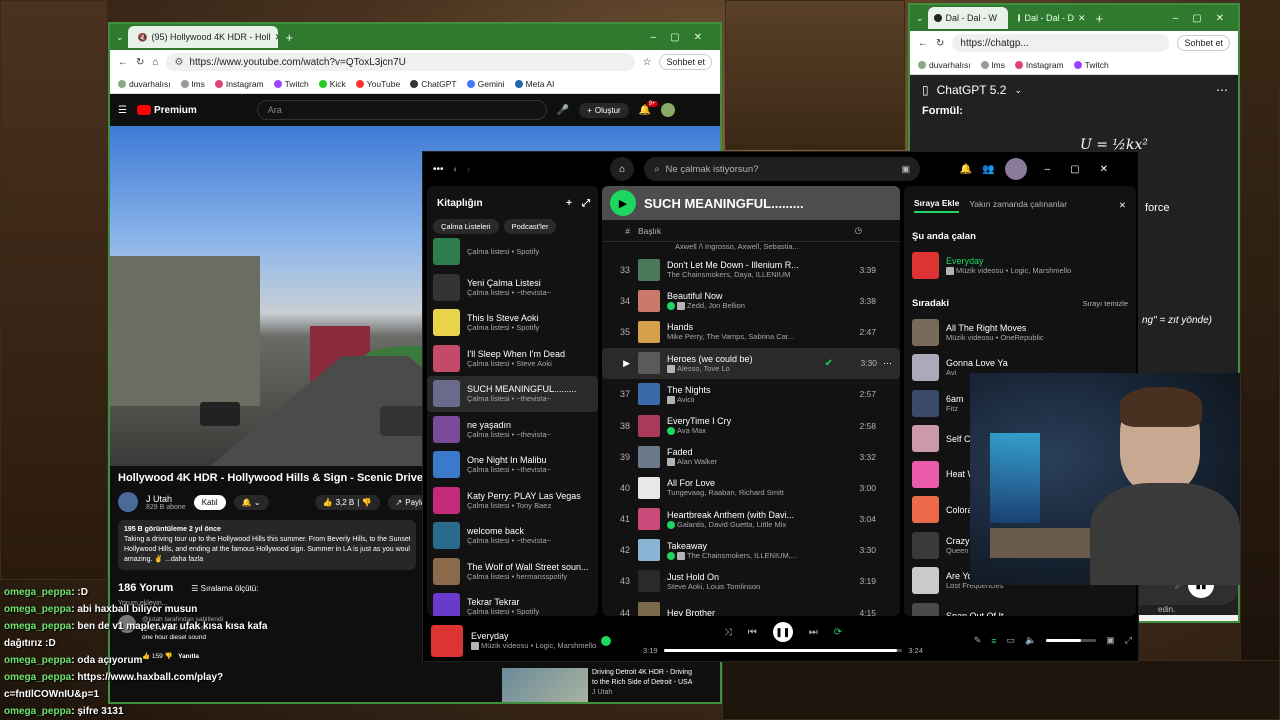  I want to click on next-icon: ⏭, so click(813, 632).